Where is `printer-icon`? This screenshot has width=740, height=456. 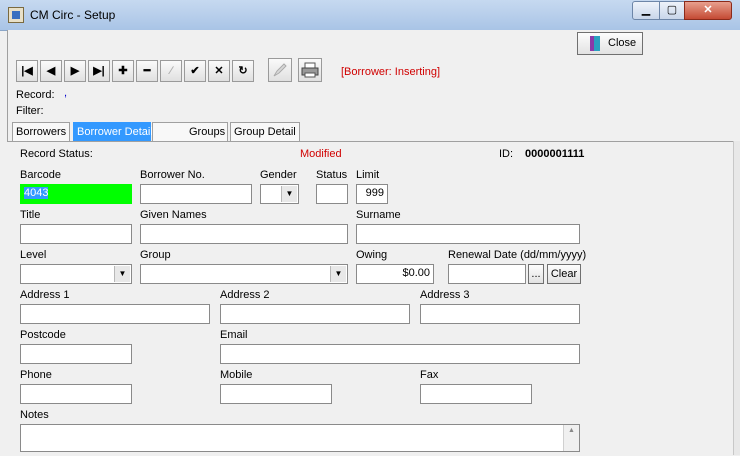 printer-icon is located at coordinates (310, 70).